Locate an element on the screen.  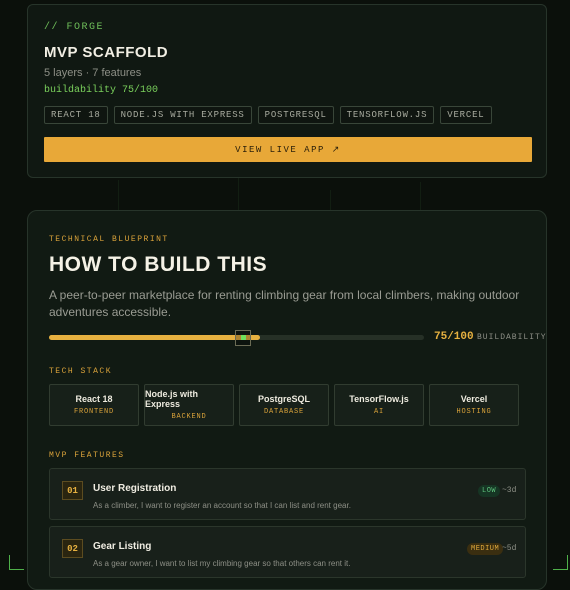
buildability-text: buildability 75/100 is located at coordinates (101, 90).